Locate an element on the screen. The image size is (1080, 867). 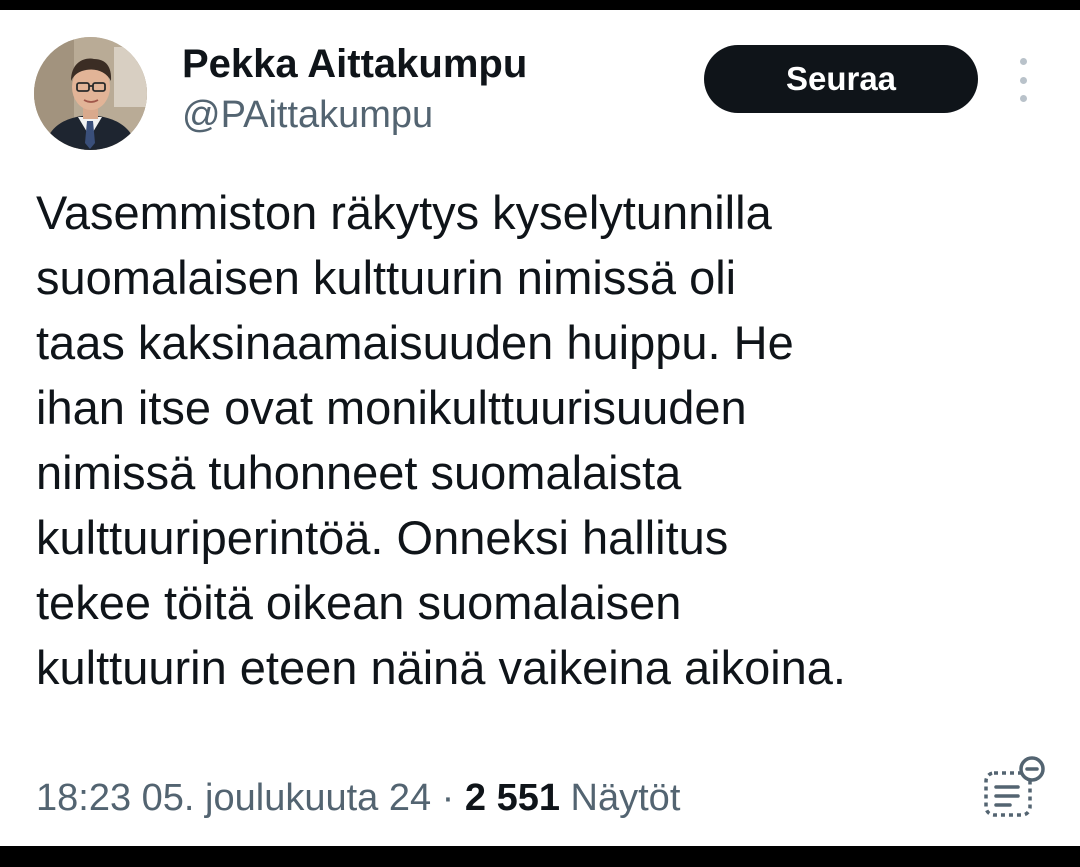
tweet-text-line: kulttuurin eteen näinä vaikeina aikoina. is located at coordinates (441, 667).